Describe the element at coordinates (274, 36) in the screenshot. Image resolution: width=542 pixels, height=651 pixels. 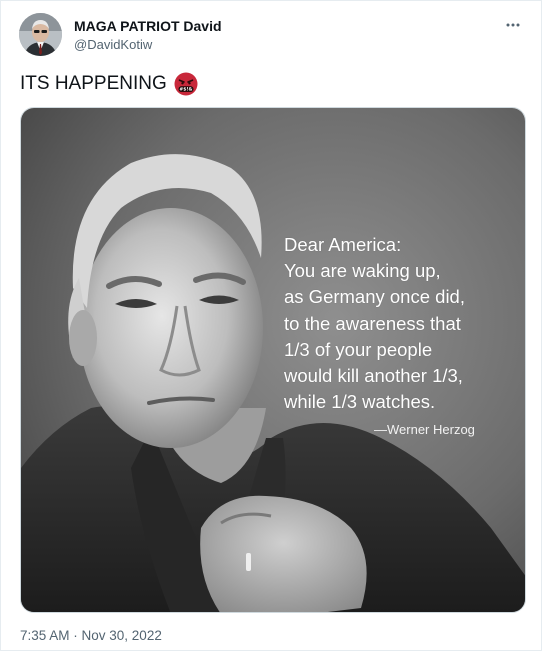
I see `tweet-header: MAGA PATRIOT David @DavidKotiw` at that location.